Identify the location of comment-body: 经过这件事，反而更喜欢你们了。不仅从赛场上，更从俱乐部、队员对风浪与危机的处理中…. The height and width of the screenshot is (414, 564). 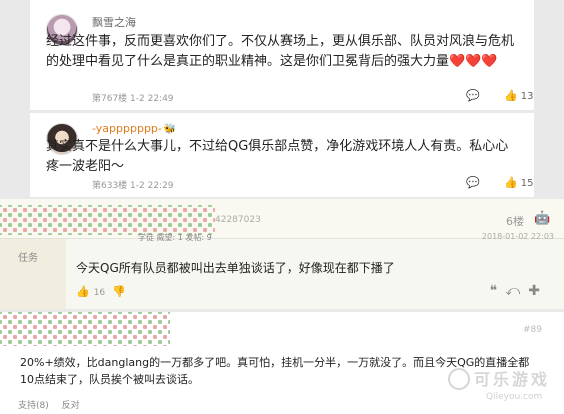
(280, 51).